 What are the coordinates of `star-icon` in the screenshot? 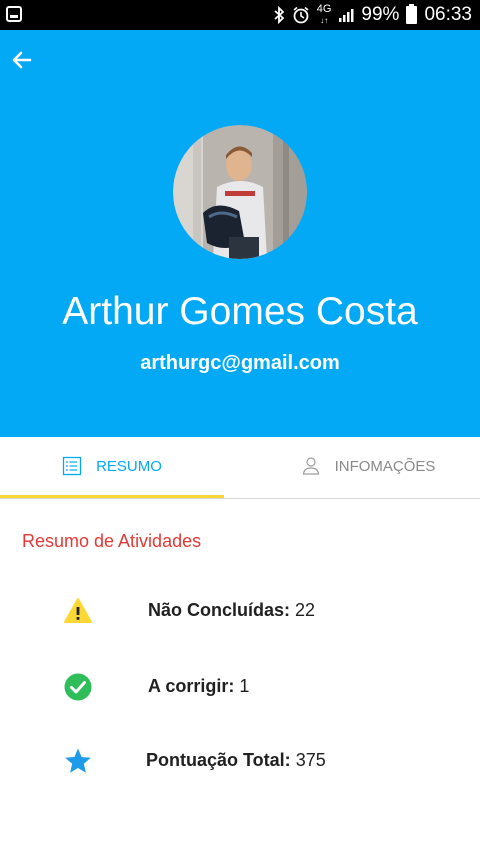 It's located at (78, 760).